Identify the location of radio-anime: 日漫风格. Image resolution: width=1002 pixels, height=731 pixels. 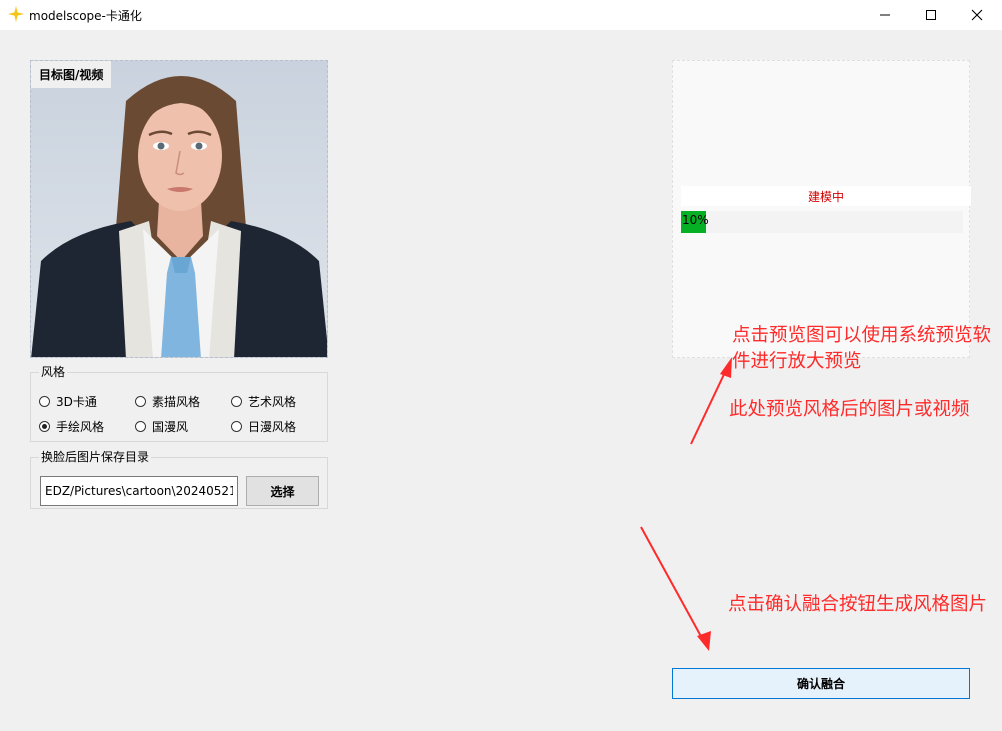
(263, 426).